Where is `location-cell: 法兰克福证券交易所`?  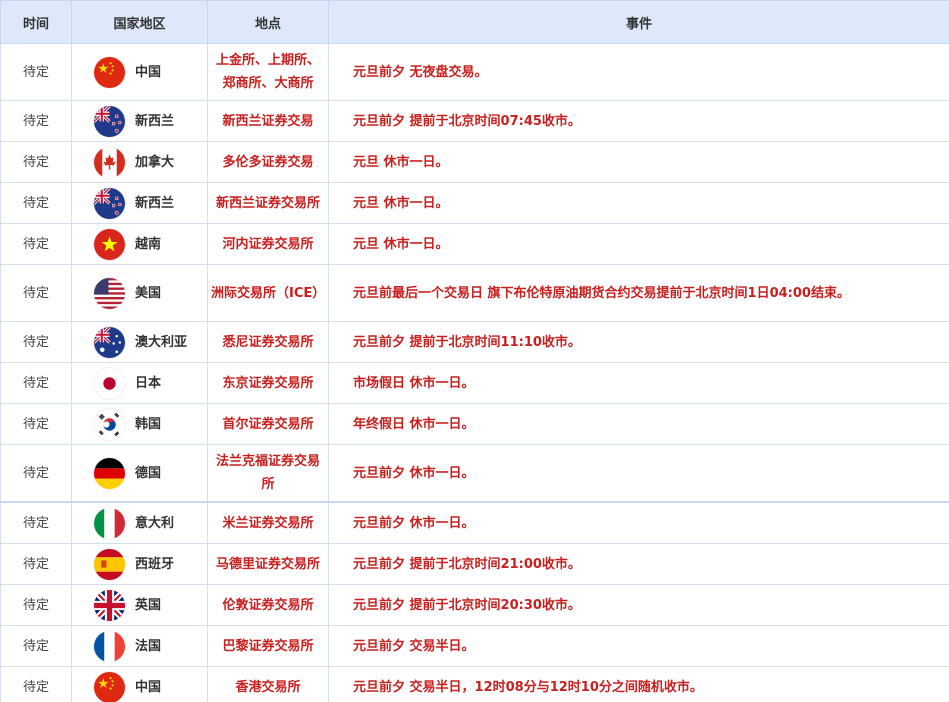 location-cell: 法兰克福证券交易所 is located at coordinates (268, 473).